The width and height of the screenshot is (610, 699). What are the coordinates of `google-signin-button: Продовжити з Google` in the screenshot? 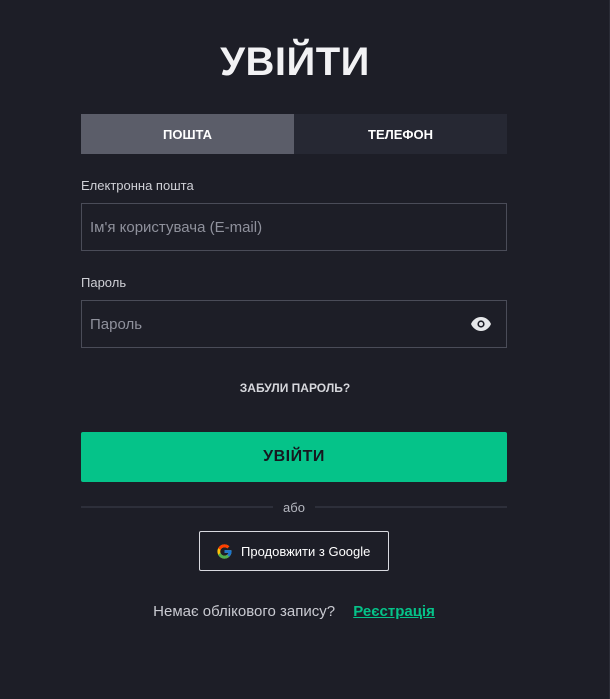 It's located at (294, 551).